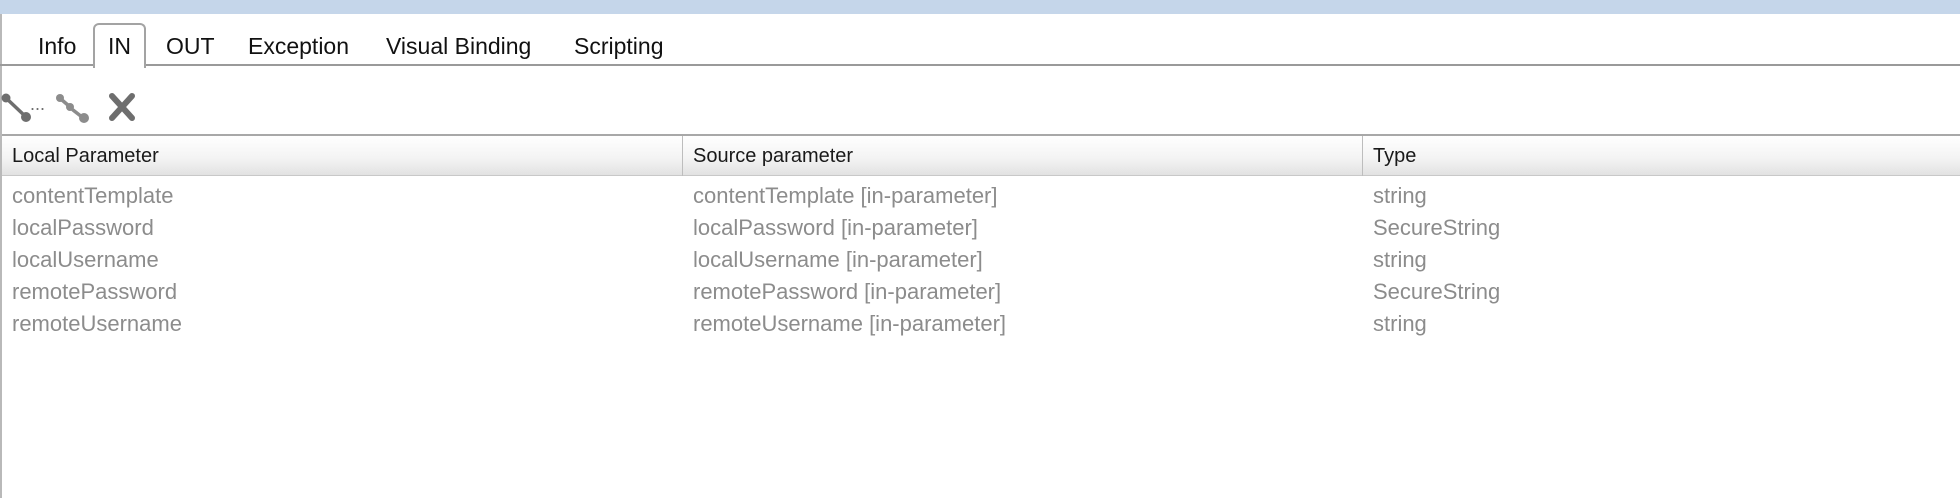 This screenshot has height=498, width=1960. I want to click on source-parameter-cell: remotePassword [in-parameter], so click(847, 291).